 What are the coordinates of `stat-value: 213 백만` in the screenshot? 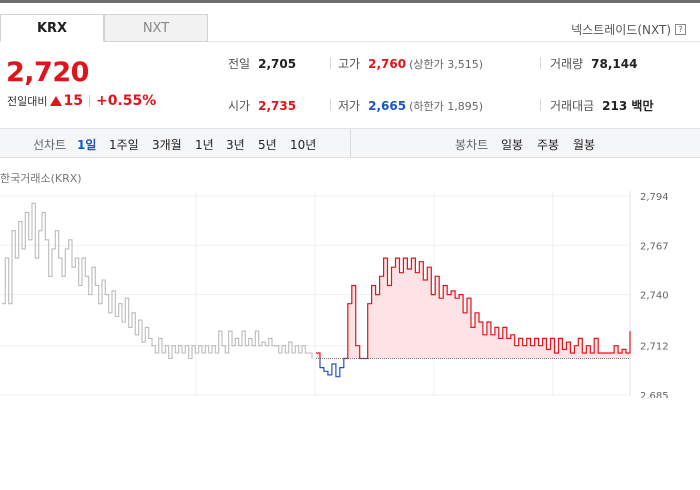 It's located at (628, 106).